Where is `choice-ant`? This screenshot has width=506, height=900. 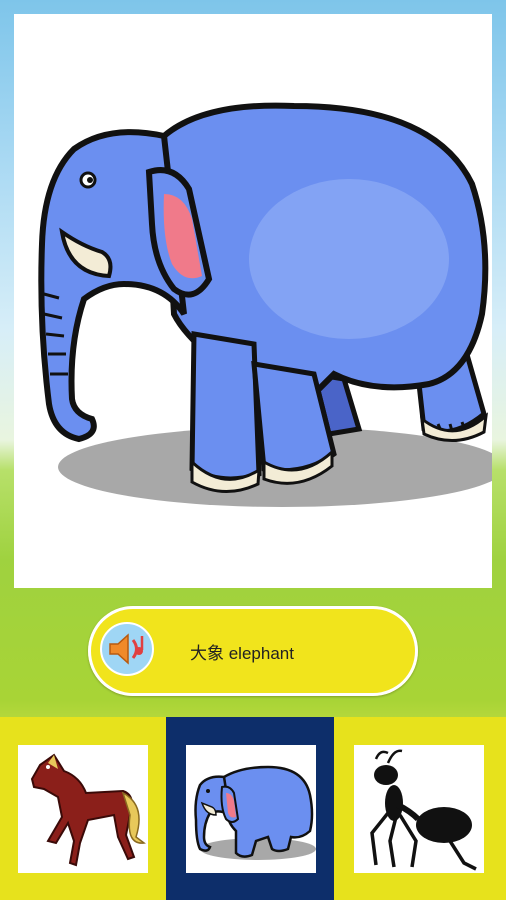 choice-ant is located at coordinates (420, 808).